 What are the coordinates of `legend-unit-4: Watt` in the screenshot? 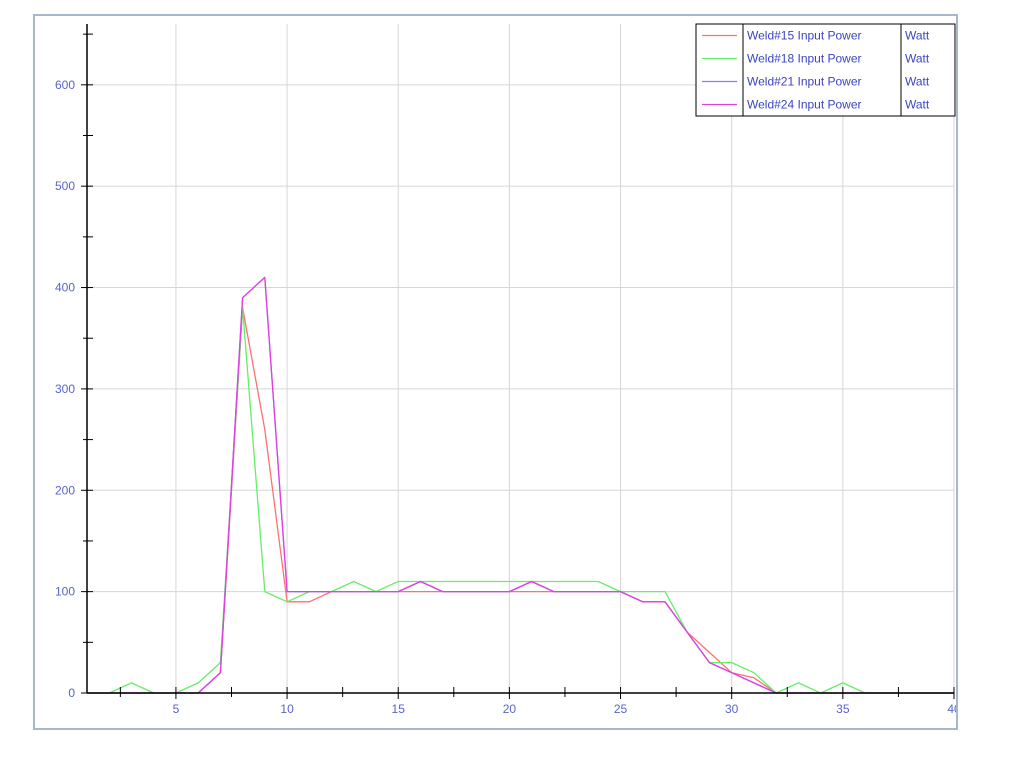 It's located at (917, 105).